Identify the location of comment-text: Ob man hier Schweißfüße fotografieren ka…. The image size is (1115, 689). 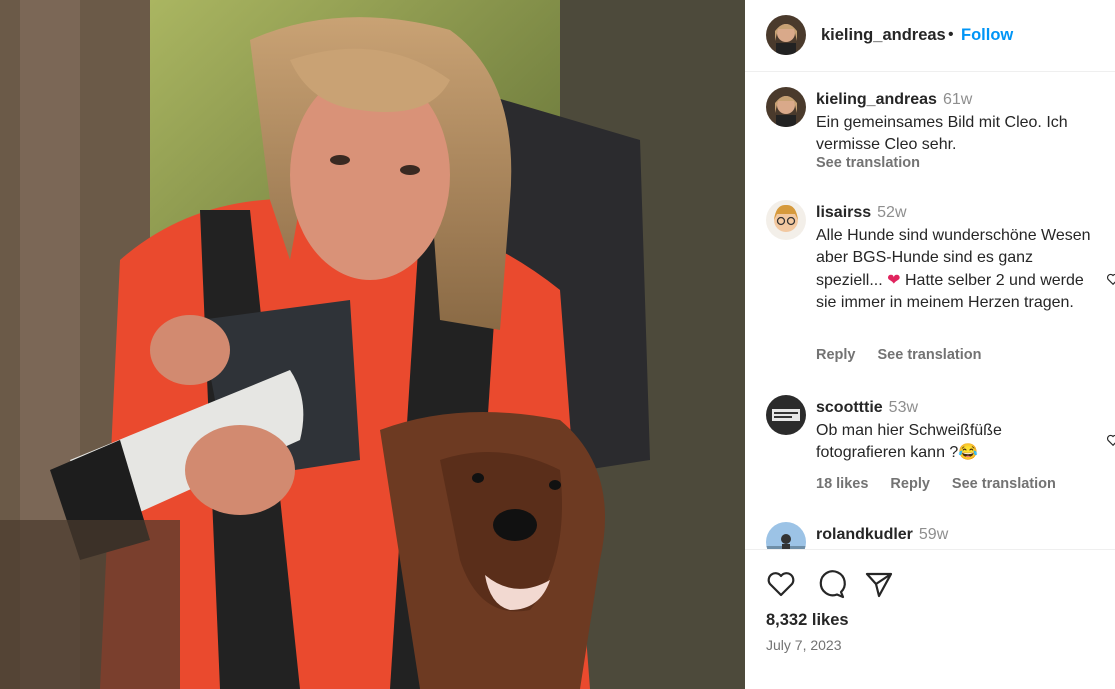
(909, 441).